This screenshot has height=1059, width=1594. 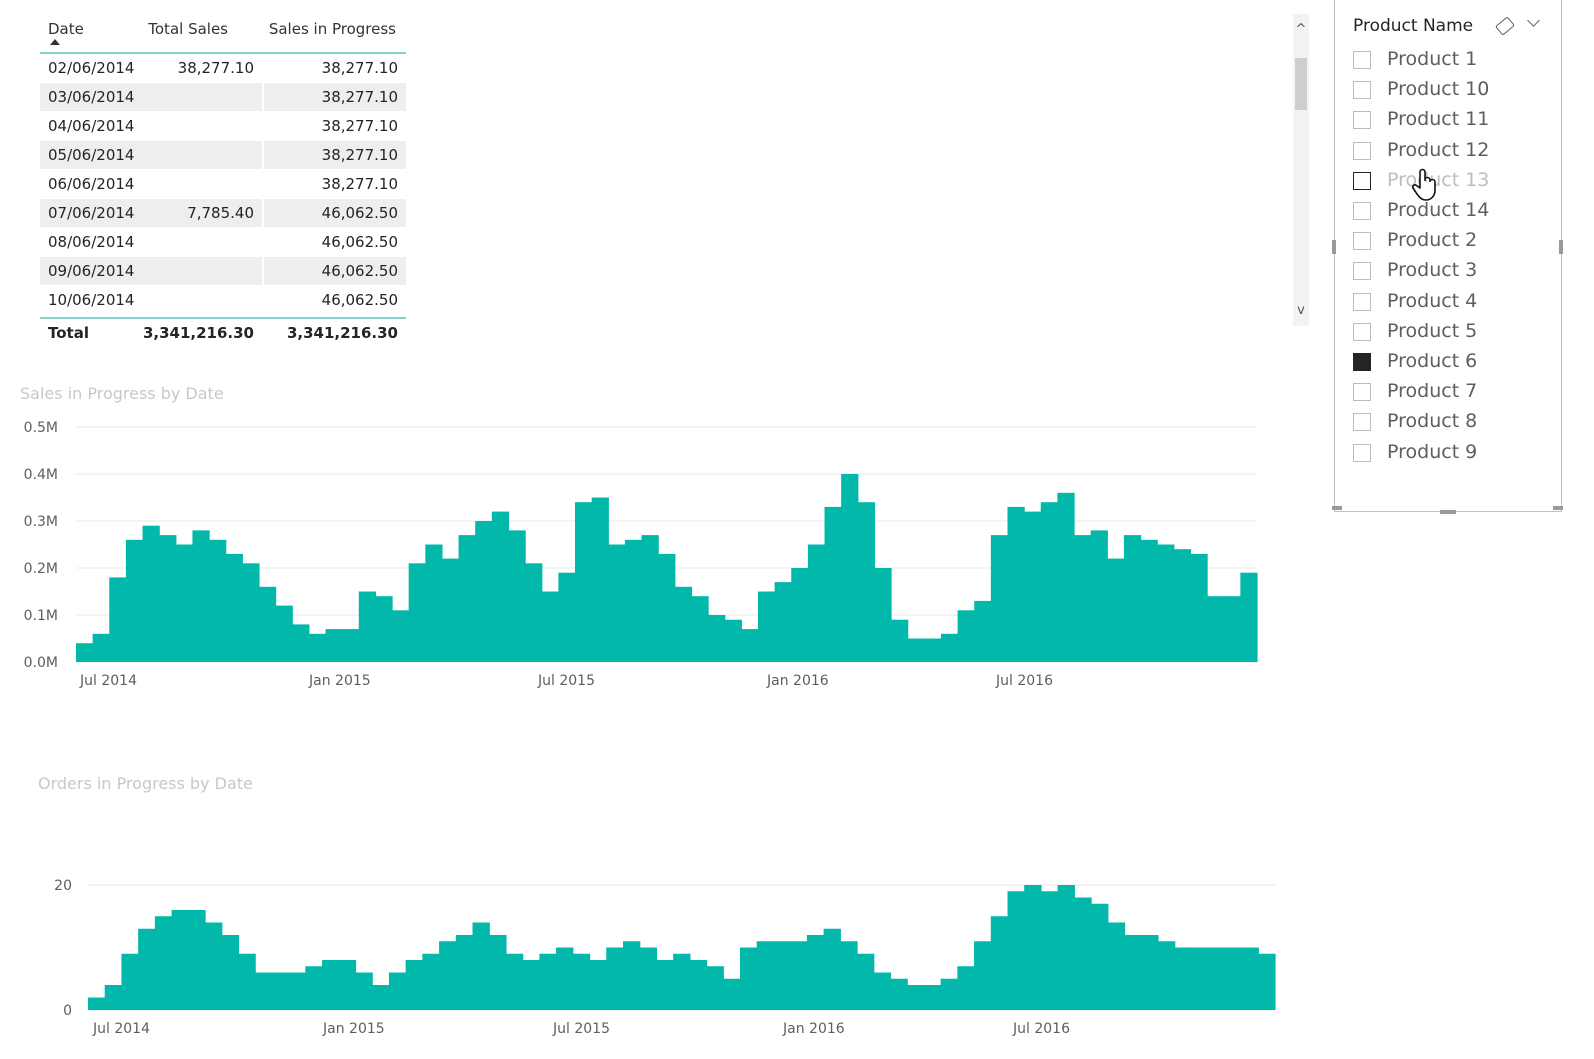 I want to click on resize-handle-corner-right, so click(x=1558, y=508).